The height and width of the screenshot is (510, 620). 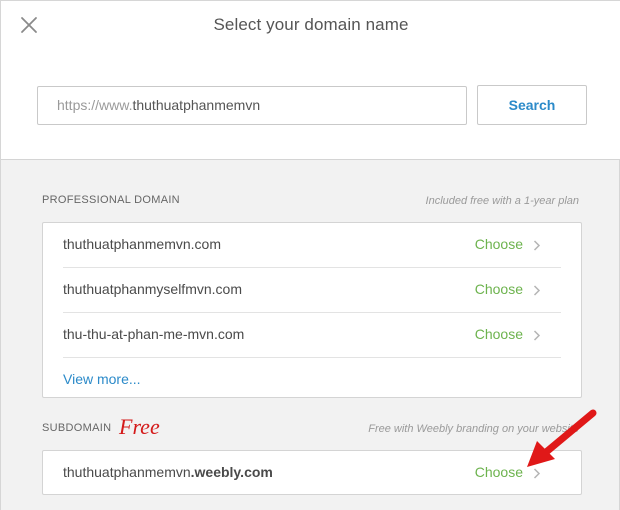 I want to click on subdomain-name: thuthuatphanmemvn.weebly.com, so click(x=168, y=472).